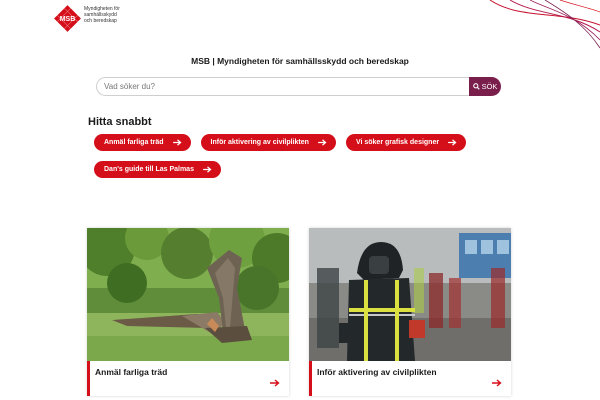 This screenshot has height=400, width=600. I want to click on quick-links-row: Dan's guide till Las Palmas, so click(157, 169).